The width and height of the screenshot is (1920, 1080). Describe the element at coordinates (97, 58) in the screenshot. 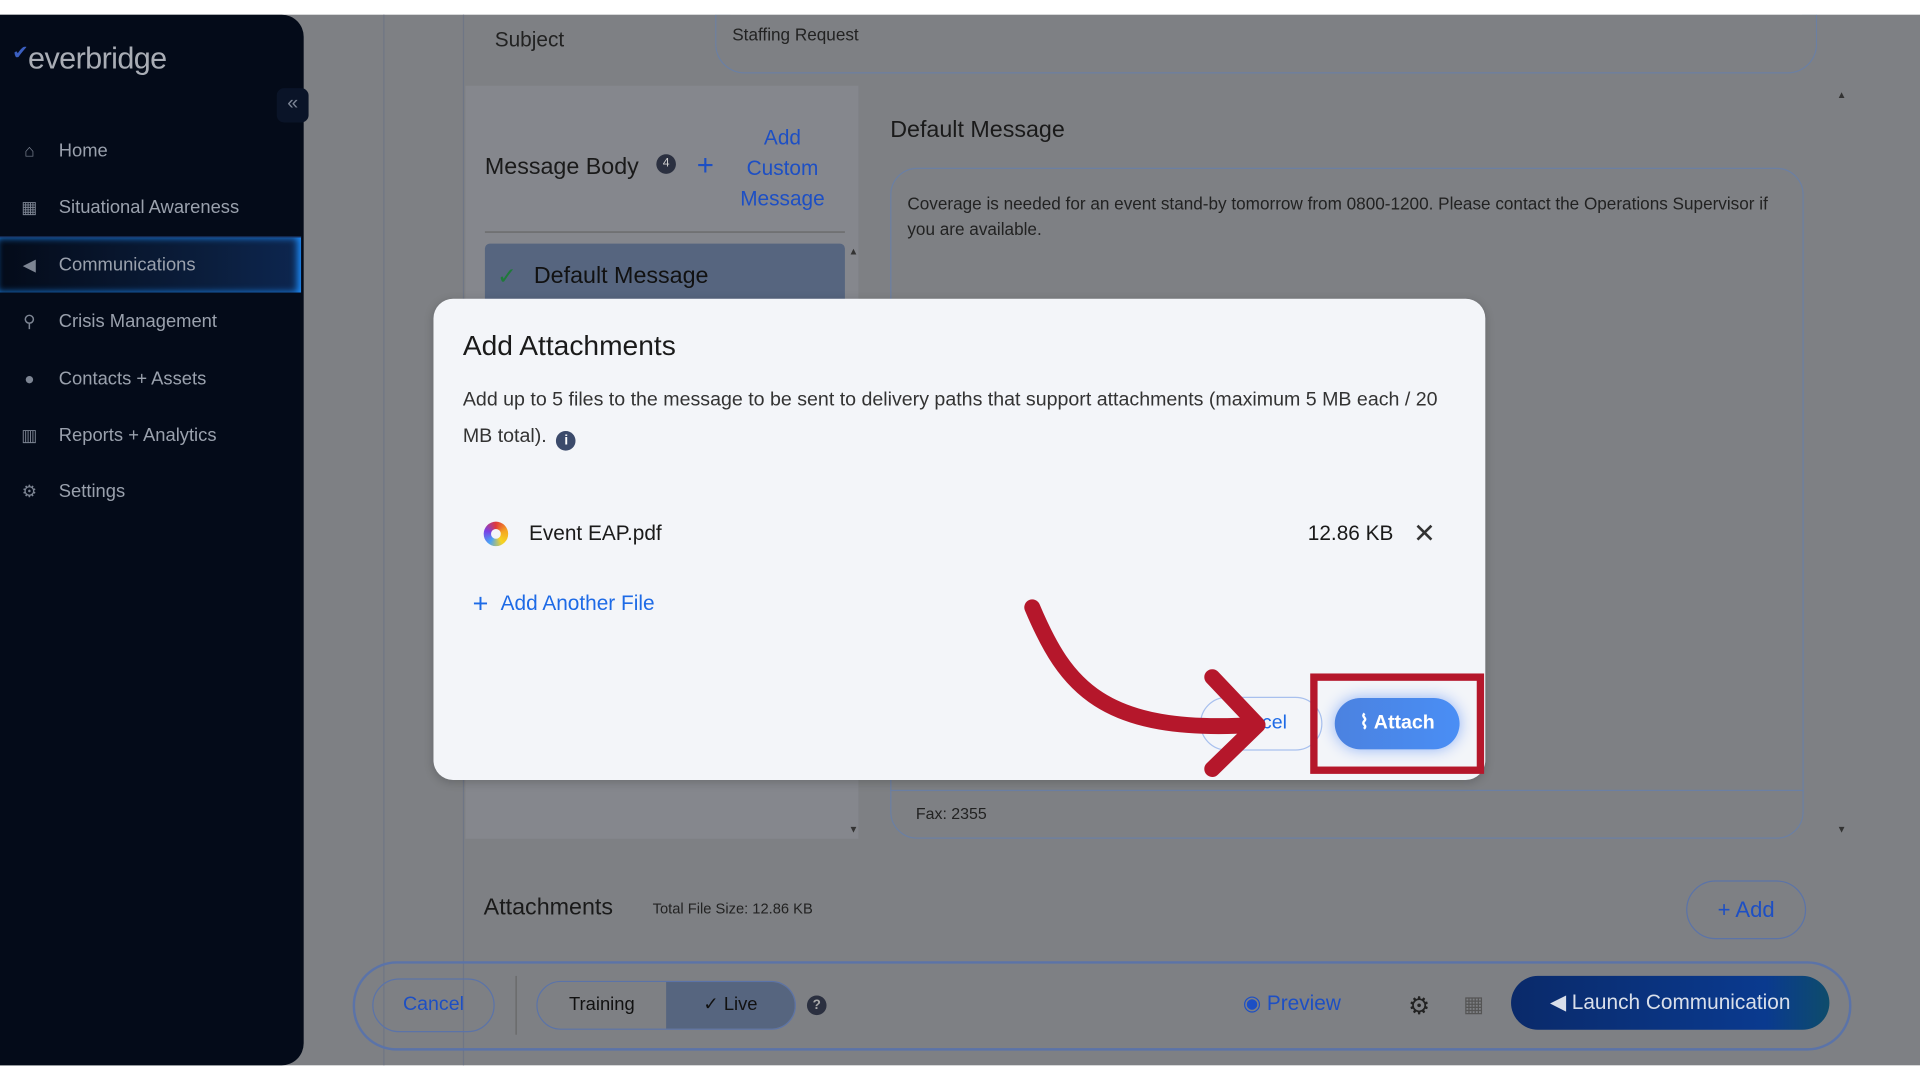

I see `logo-text: everbridge` at that location.